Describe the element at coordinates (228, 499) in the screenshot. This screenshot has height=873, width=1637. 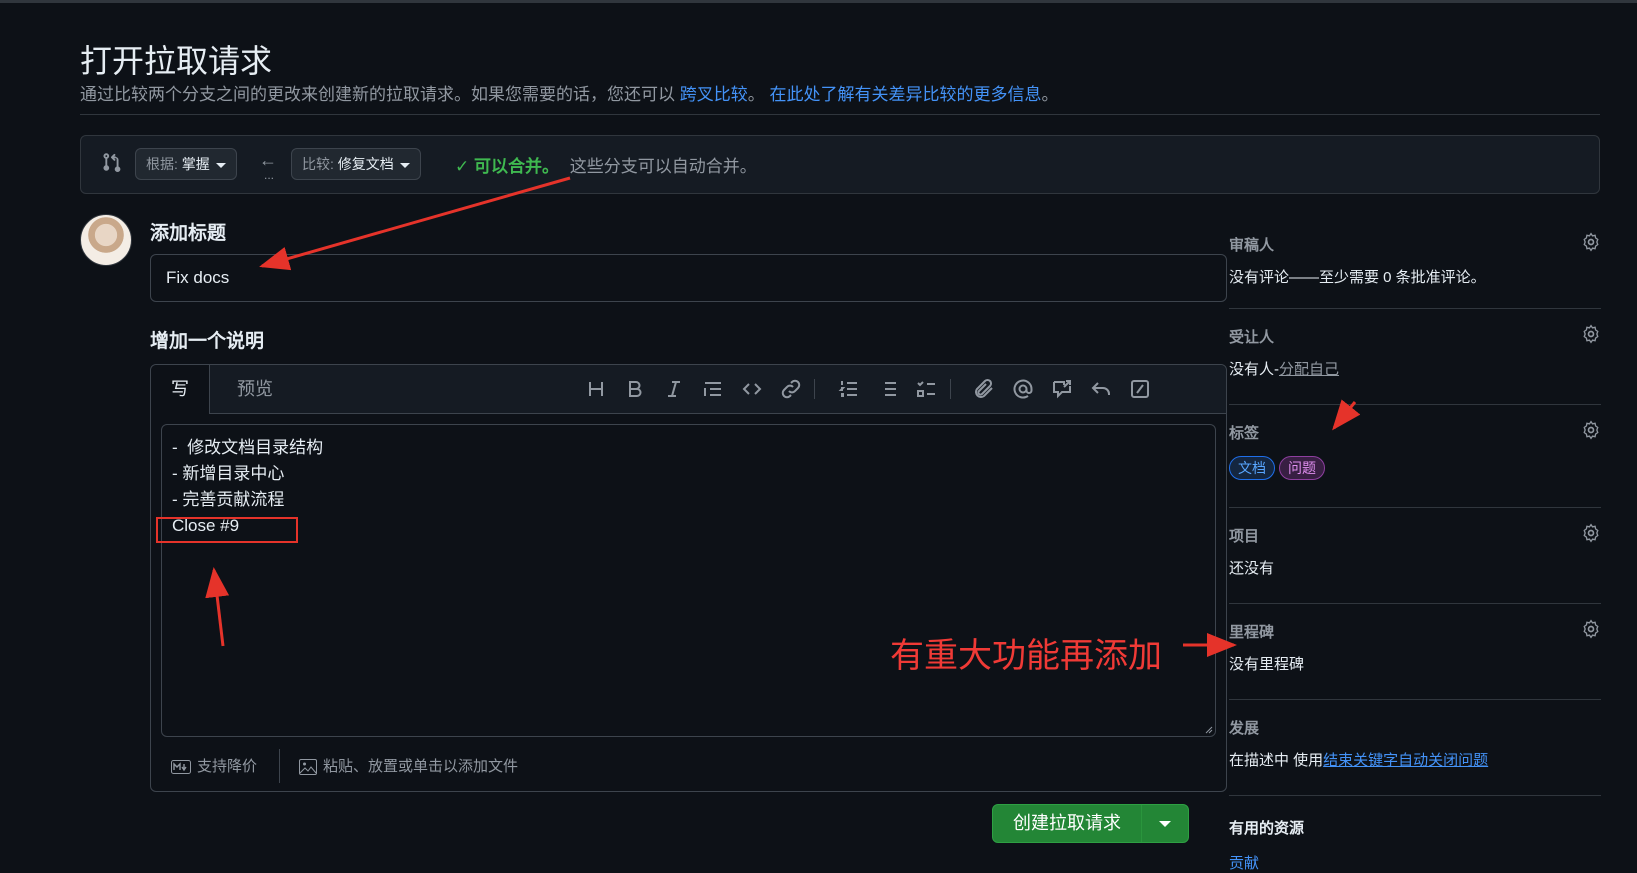
I see `body-line: - 完善贡献流程` at that location.